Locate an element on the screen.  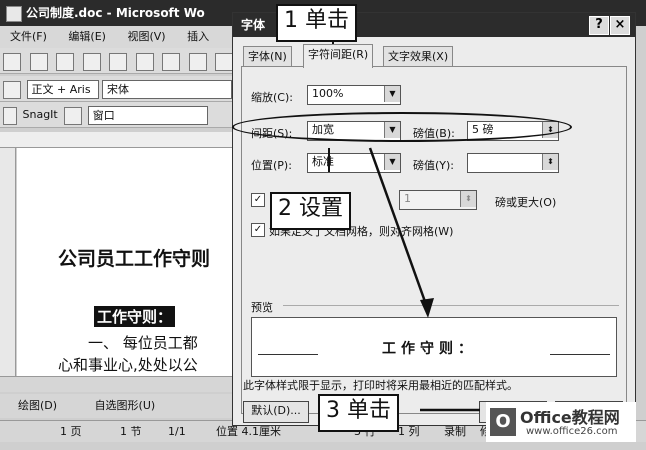
office-logo-icon: O is located at coordinates (503, 422).